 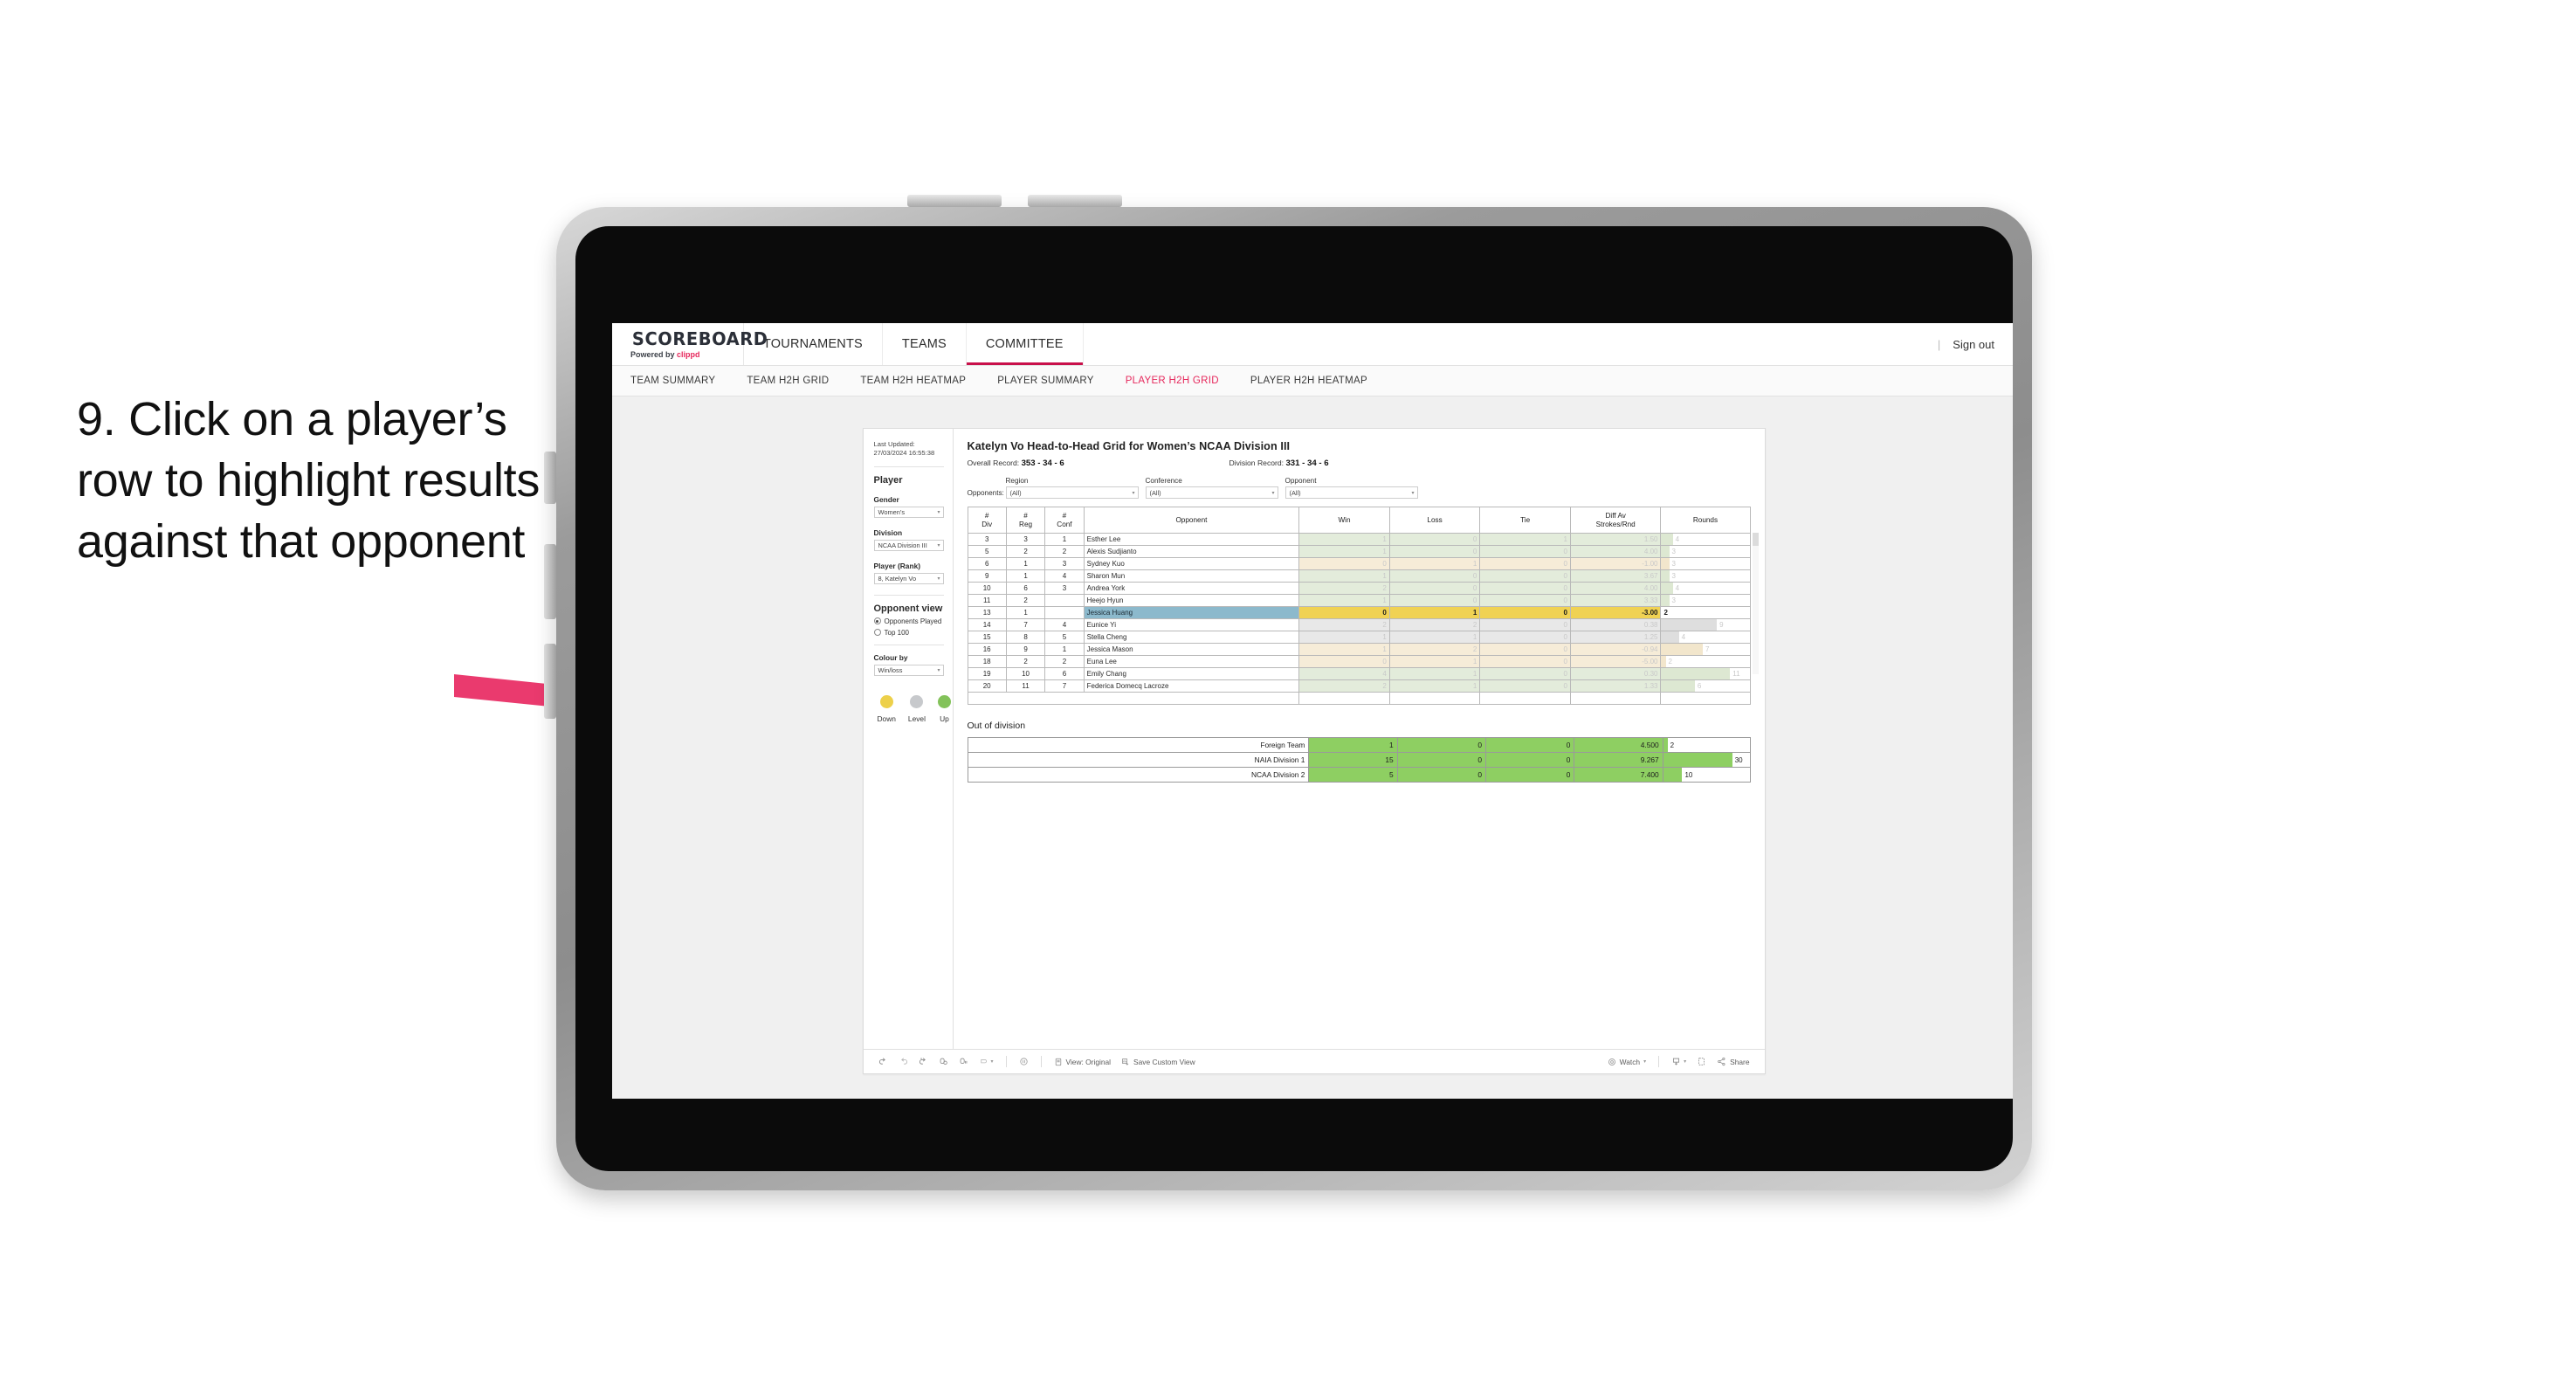 I want to click on brand-logo: SCOREBOARD Powered by clippd, so click(x=690, y=344).